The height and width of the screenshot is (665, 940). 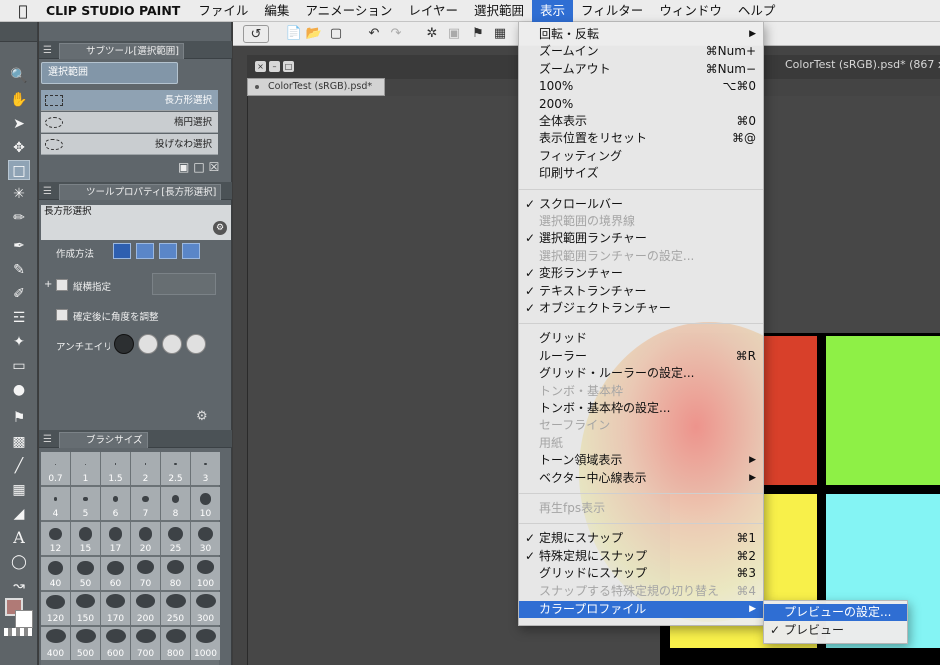 I want to click on tool-property-tab: ツールプロパティ[長方形選択], so click(x=140, y=192).